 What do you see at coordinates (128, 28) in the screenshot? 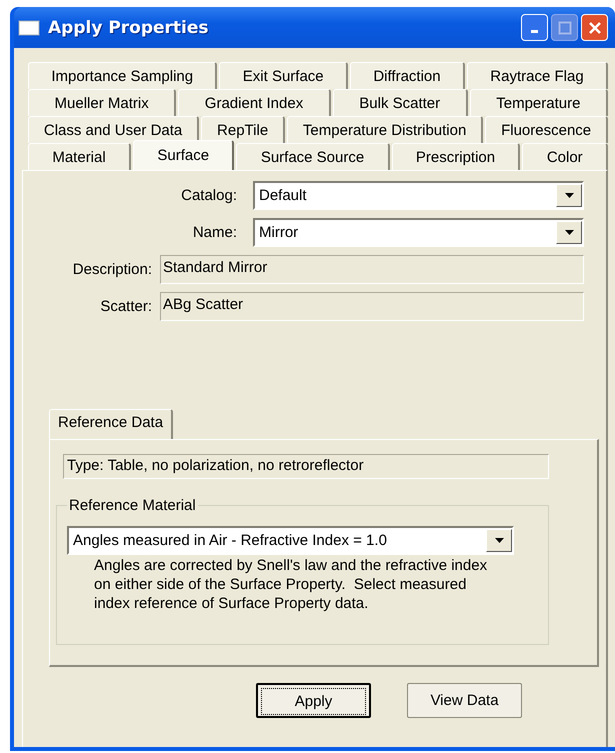
I see `window-title: Apply Properties` at bounding box center [128, 28].